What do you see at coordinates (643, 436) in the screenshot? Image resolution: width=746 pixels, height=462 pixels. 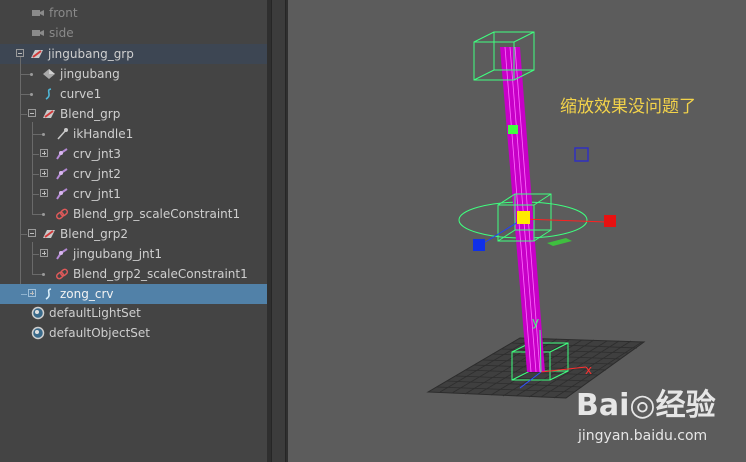 I see `watermark-url: jingyan.baidu.com` at bounding box center [643, 436].